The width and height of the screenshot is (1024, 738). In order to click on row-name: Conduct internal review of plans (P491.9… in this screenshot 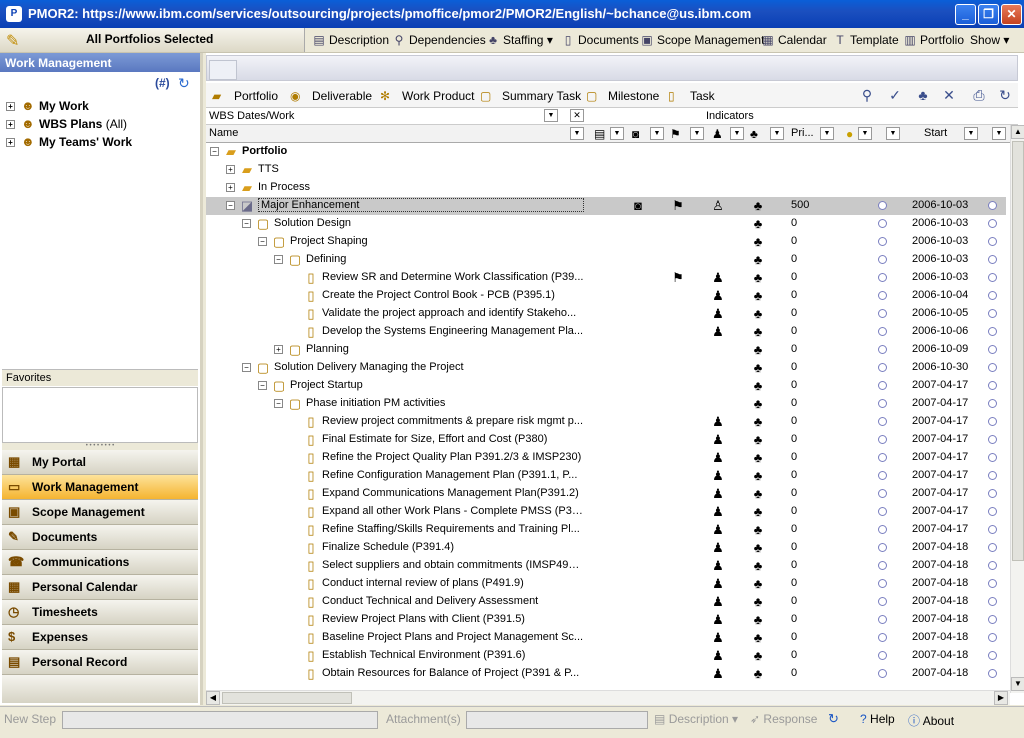, I will do `click(453, 583)`.